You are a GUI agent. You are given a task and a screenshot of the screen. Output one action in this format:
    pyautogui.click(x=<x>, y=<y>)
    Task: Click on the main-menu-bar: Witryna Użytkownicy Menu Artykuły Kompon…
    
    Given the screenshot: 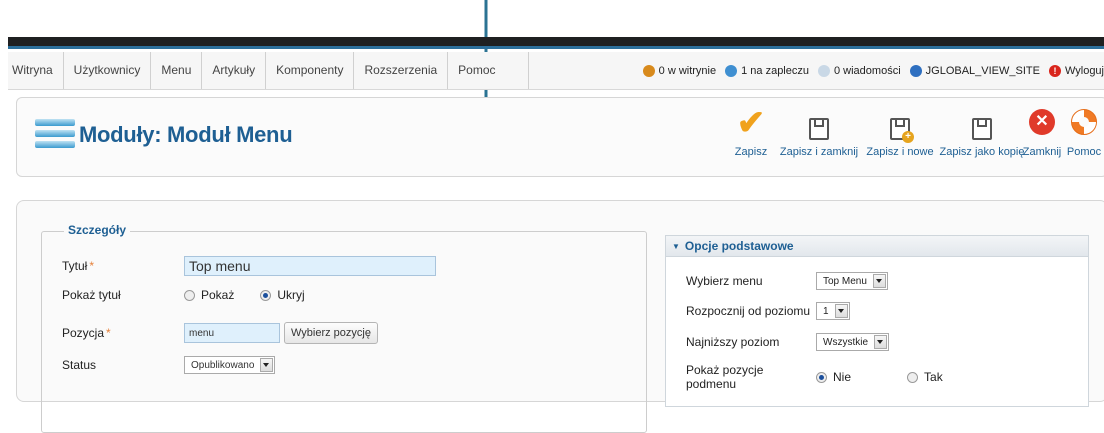 What is the action you would take?
    pyautogui.click(x=556, y=71)
    